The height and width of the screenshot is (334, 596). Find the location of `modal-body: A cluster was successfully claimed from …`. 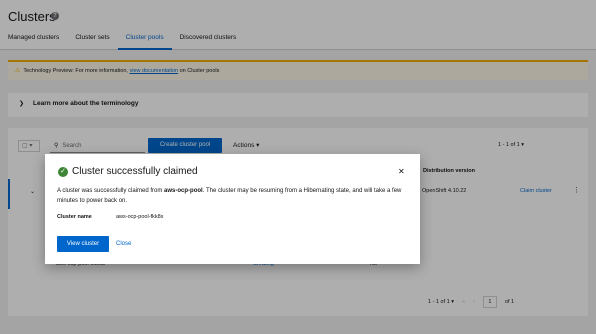

modal-body: A cluster was successfully claimed from … is located at coordinates (233, 196).